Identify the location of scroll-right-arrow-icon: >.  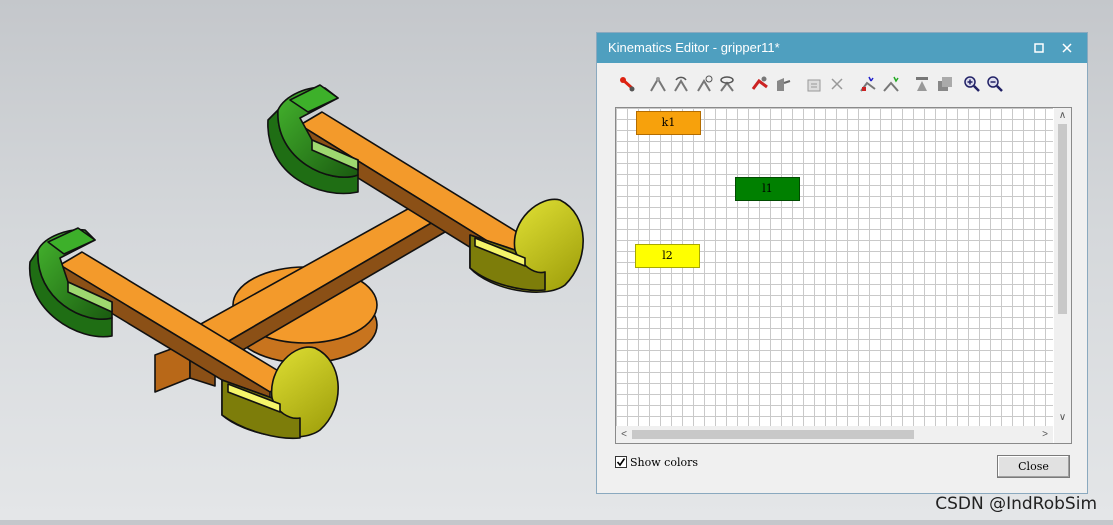
(1045, 434).